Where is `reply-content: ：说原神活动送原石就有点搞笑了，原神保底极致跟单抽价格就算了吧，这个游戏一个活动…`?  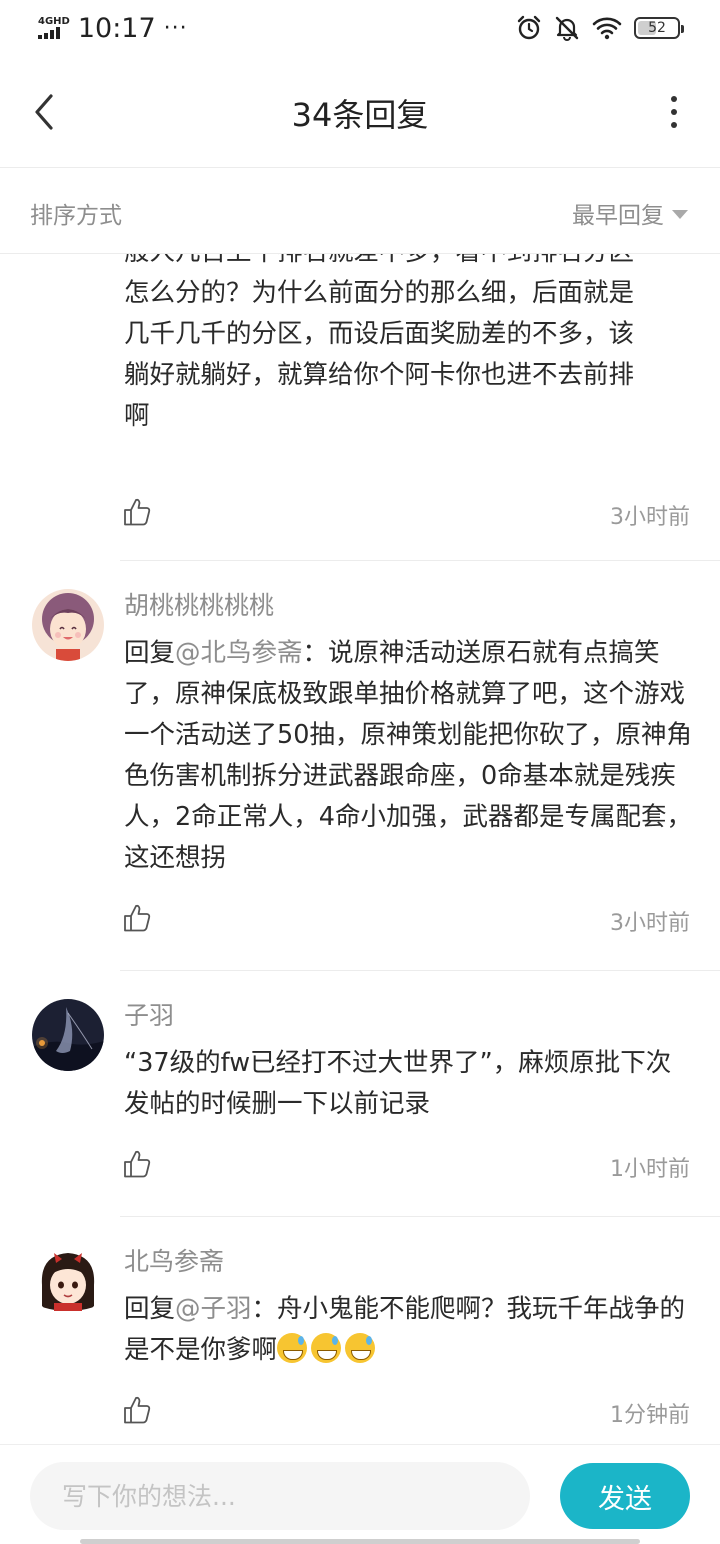
reply-content: ：说原神活动送原石就有点搞笑了，原神保底极致跟单抽价格就算了吧，这个游戏一个活动… is located at coordinates (408, 755).